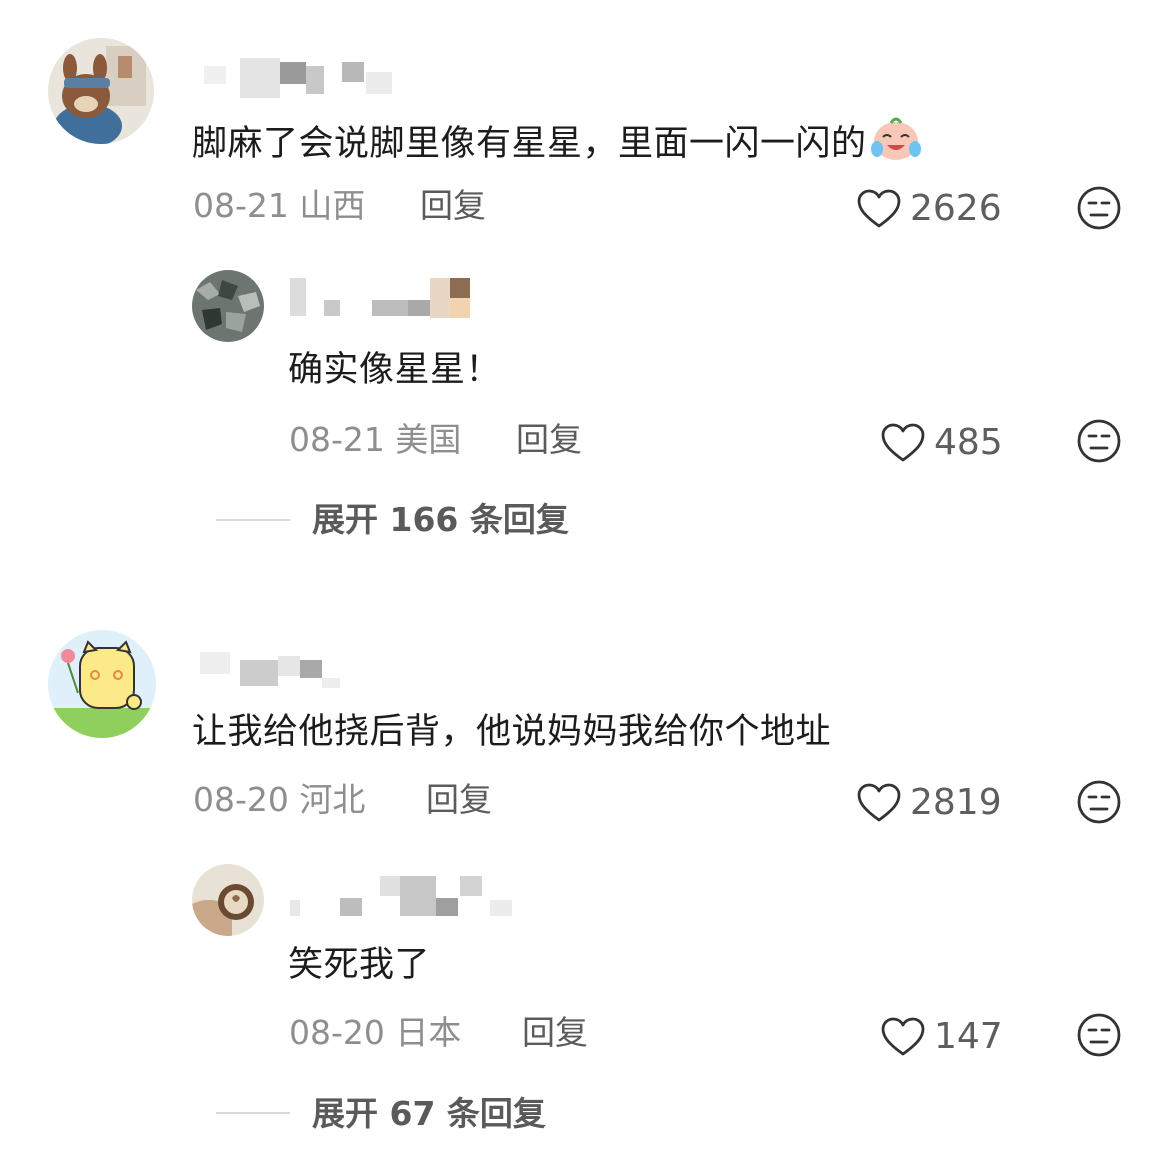 The width and height of the screenshot is (1170, 1172). I want to click on comment-location: 山西, so click(332, 205).